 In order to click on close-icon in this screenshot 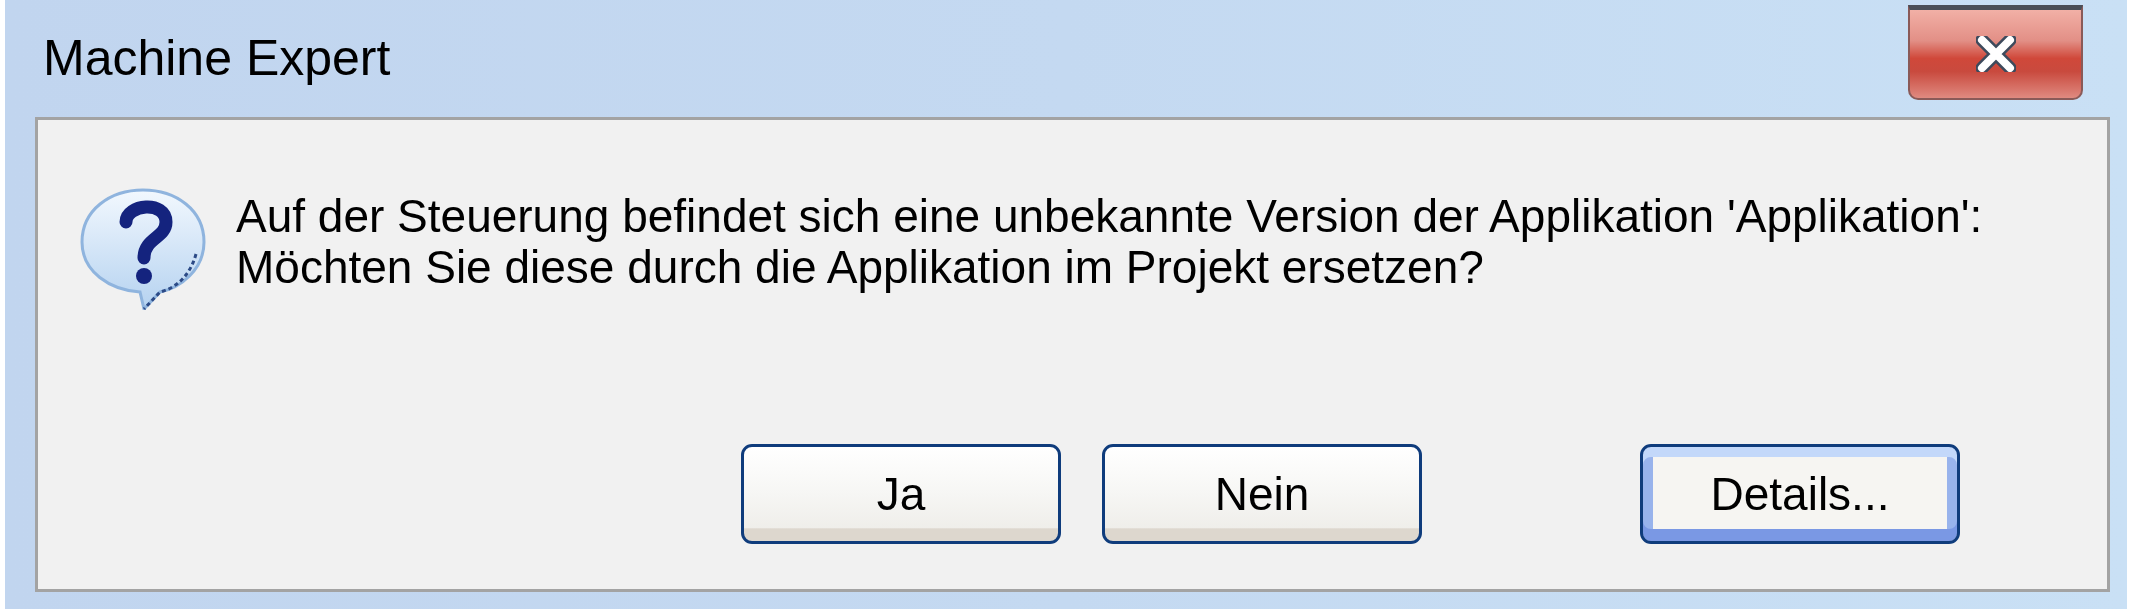, I will do `click(1995, 54)`.